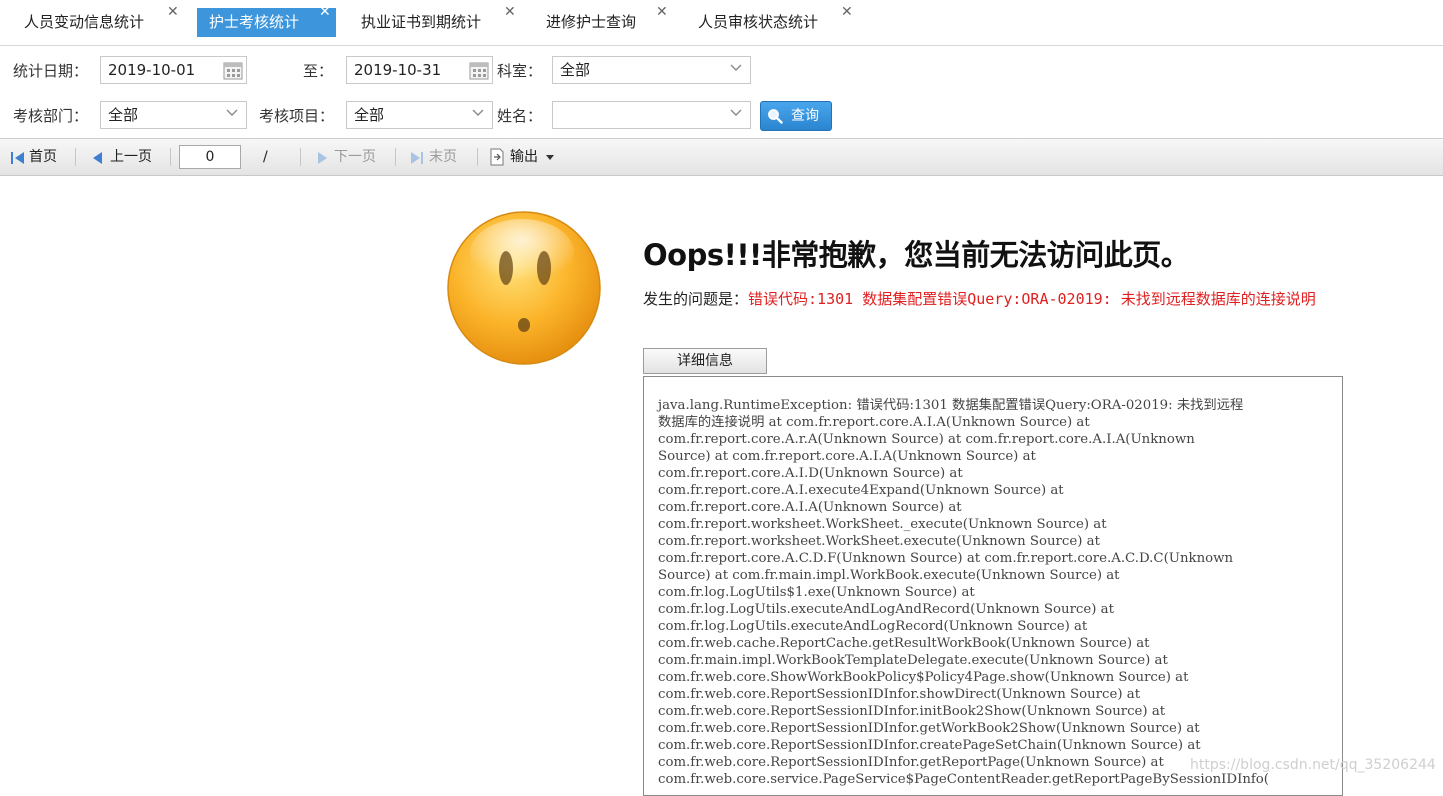  I want to click on review-item-label: 考核项目：, so click(297, 116).